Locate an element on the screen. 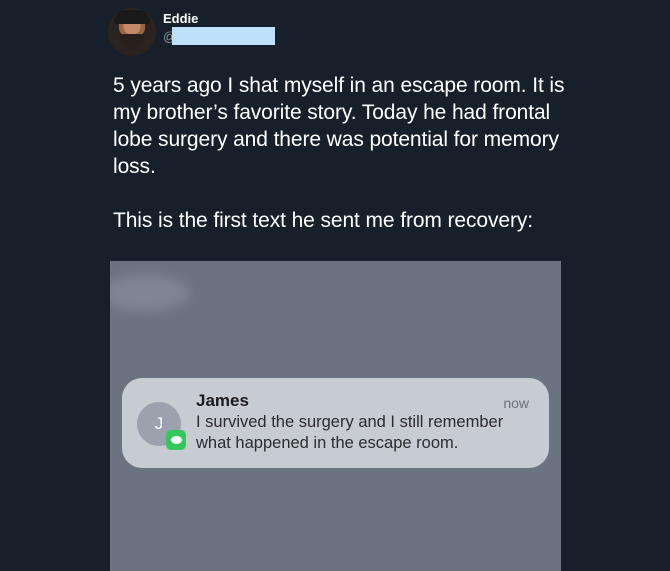 The image size is (670, 571). notification-time: now is located at coordinates (516, 403).